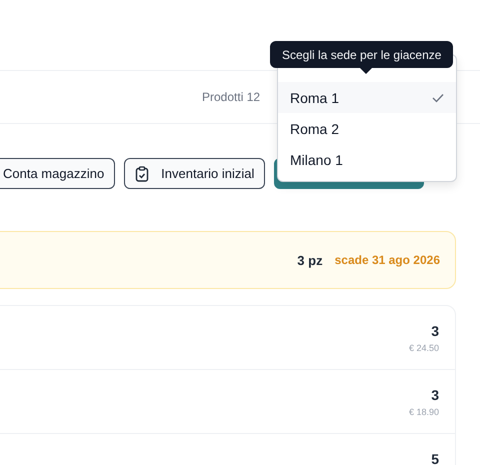  I want to click on clipboard-check-icon, so click(142, 174).